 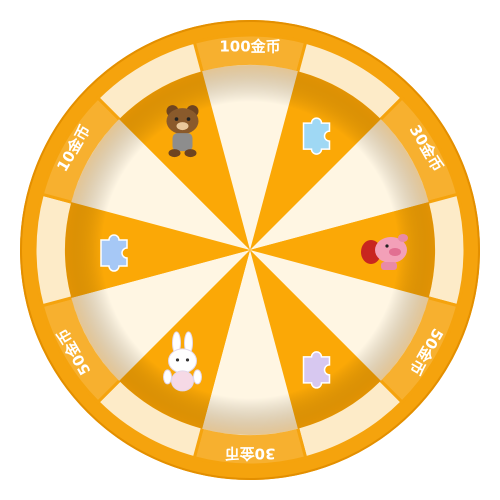 What do you see at coordinates (250, 454) in the screenshot?
I see `prize-label-3: 30金币` at bounding box center [250, 454].